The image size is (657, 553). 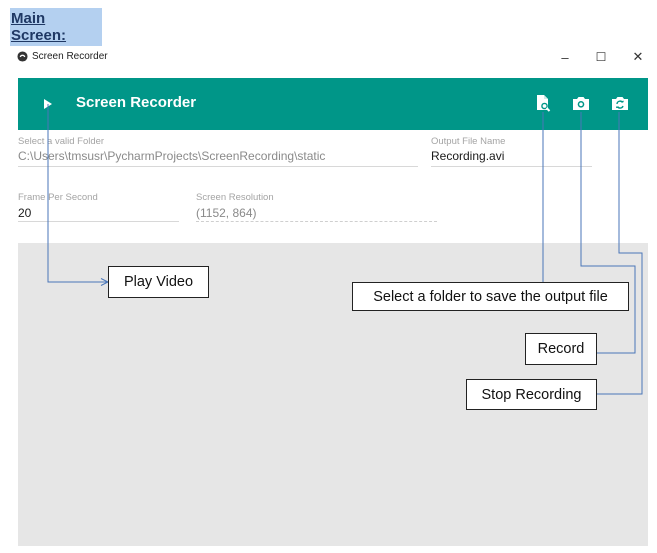 I want to click on folder-label: Select a valid Folder, so click(x=61, y=141).